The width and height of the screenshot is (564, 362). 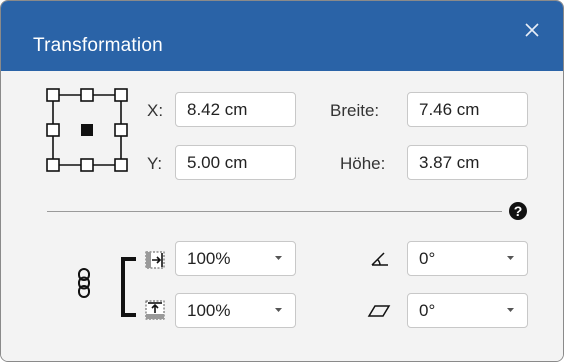 What do you see at coordinates (84, 283) in the screenshot?
I see `chain-link-icon` at bounding box center [84, 283].